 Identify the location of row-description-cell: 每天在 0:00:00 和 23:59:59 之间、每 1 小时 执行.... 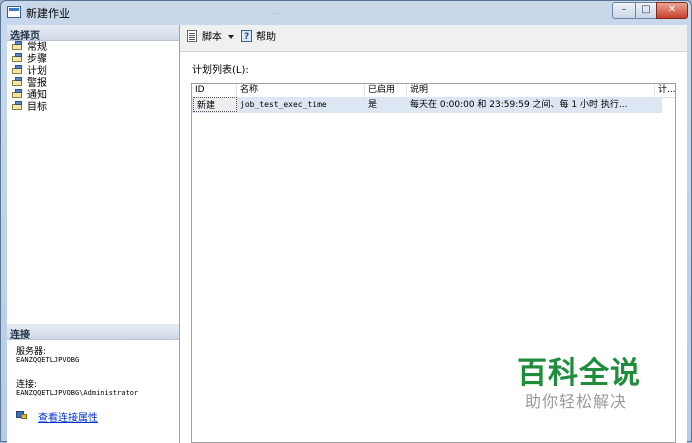
(519, 105).